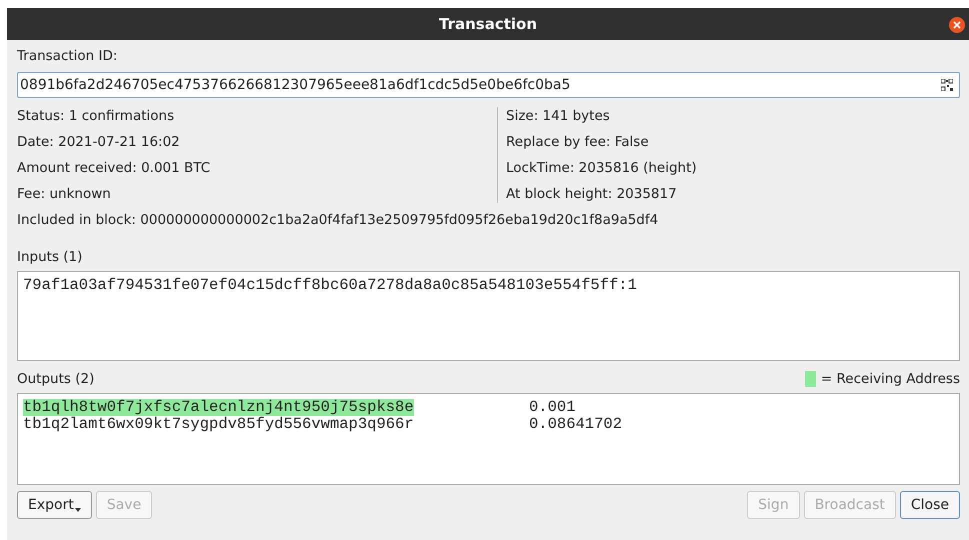 The height and width of the screenshot is (540, 969). What do you see at coordinates (67, 56) in the screenshot?
I see `transaction-id-label: Transaction ID:` at bounding box center [67, 56].